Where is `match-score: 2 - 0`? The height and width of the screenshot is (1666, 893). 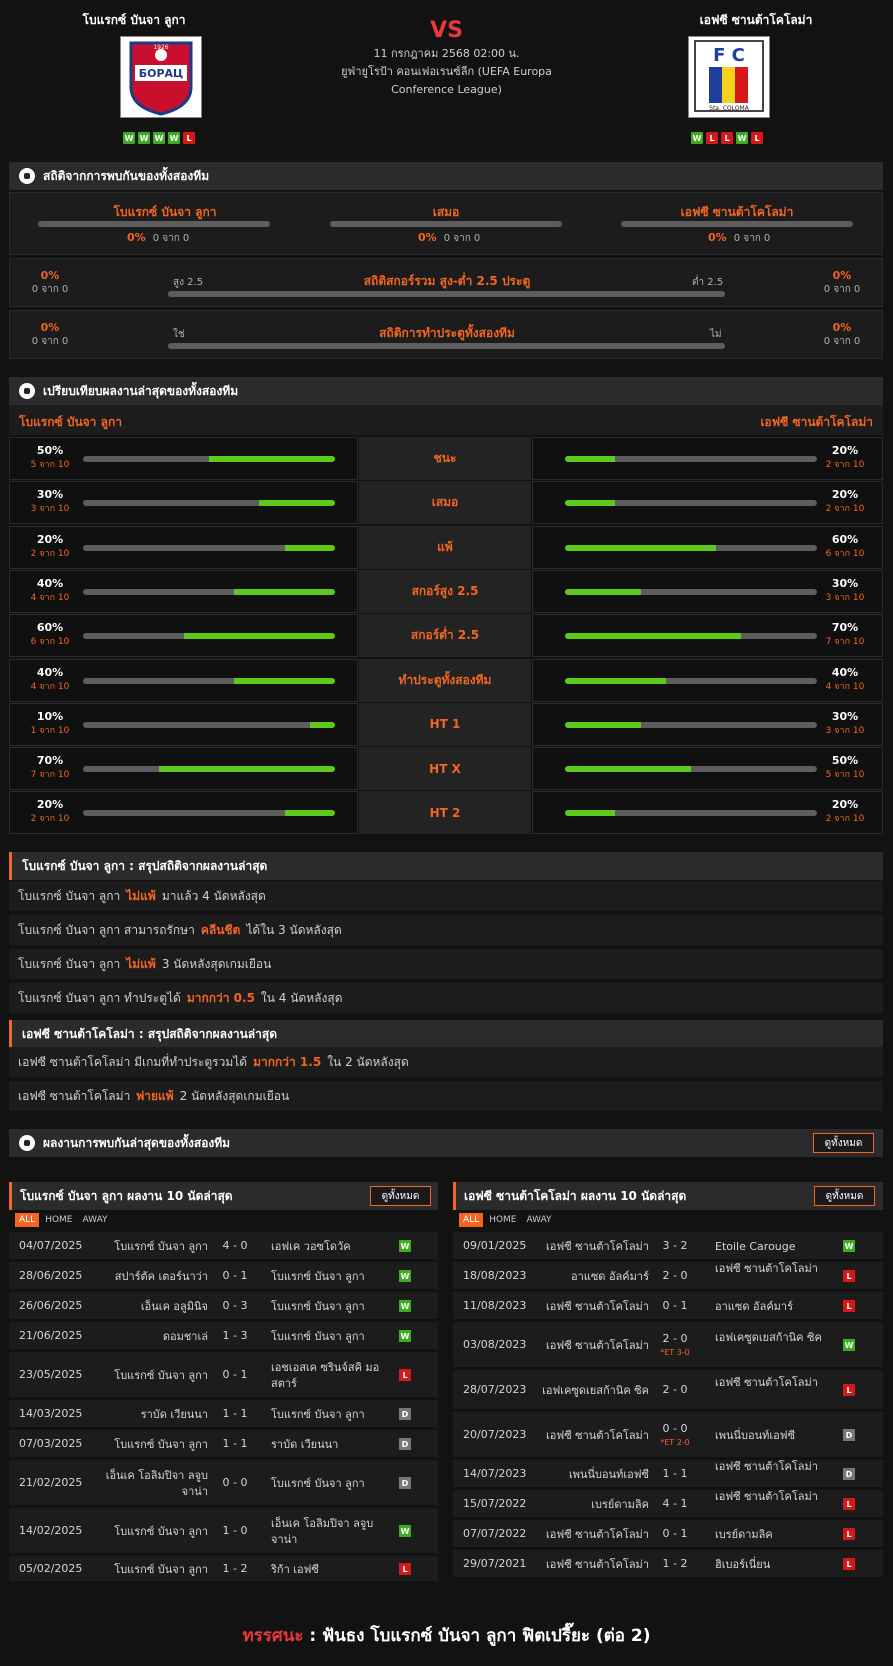 match-score: 2 - 0 is located at coordinates (675, 1276).